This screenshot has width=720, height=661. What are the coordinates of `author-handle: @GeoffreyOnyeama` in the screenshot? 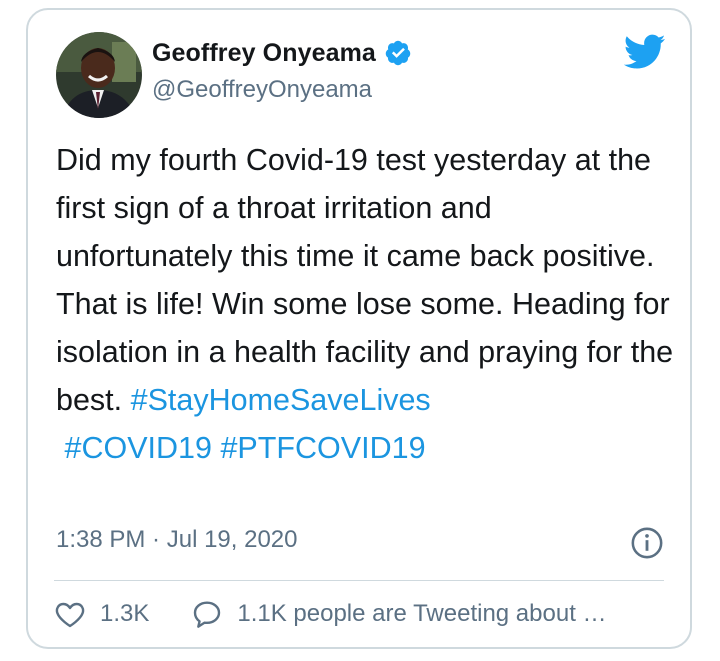 It's located at (262, 90).